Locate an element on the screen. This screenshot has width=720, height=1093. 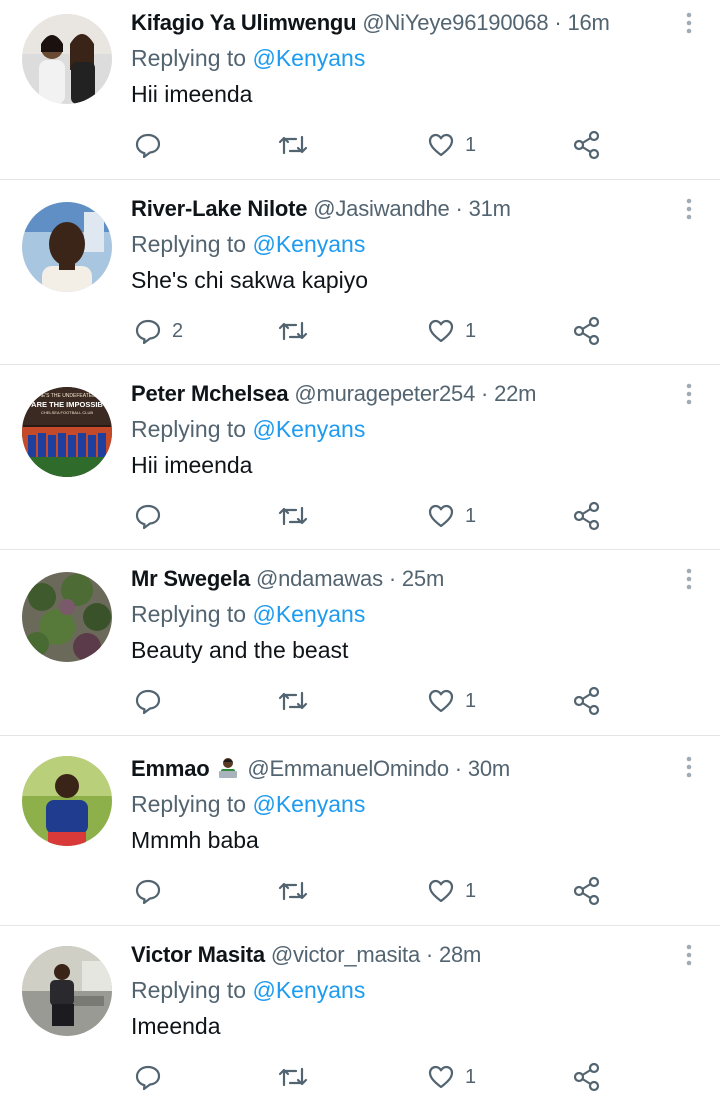
timestamp: 28m is located at coordinates (460, 954).